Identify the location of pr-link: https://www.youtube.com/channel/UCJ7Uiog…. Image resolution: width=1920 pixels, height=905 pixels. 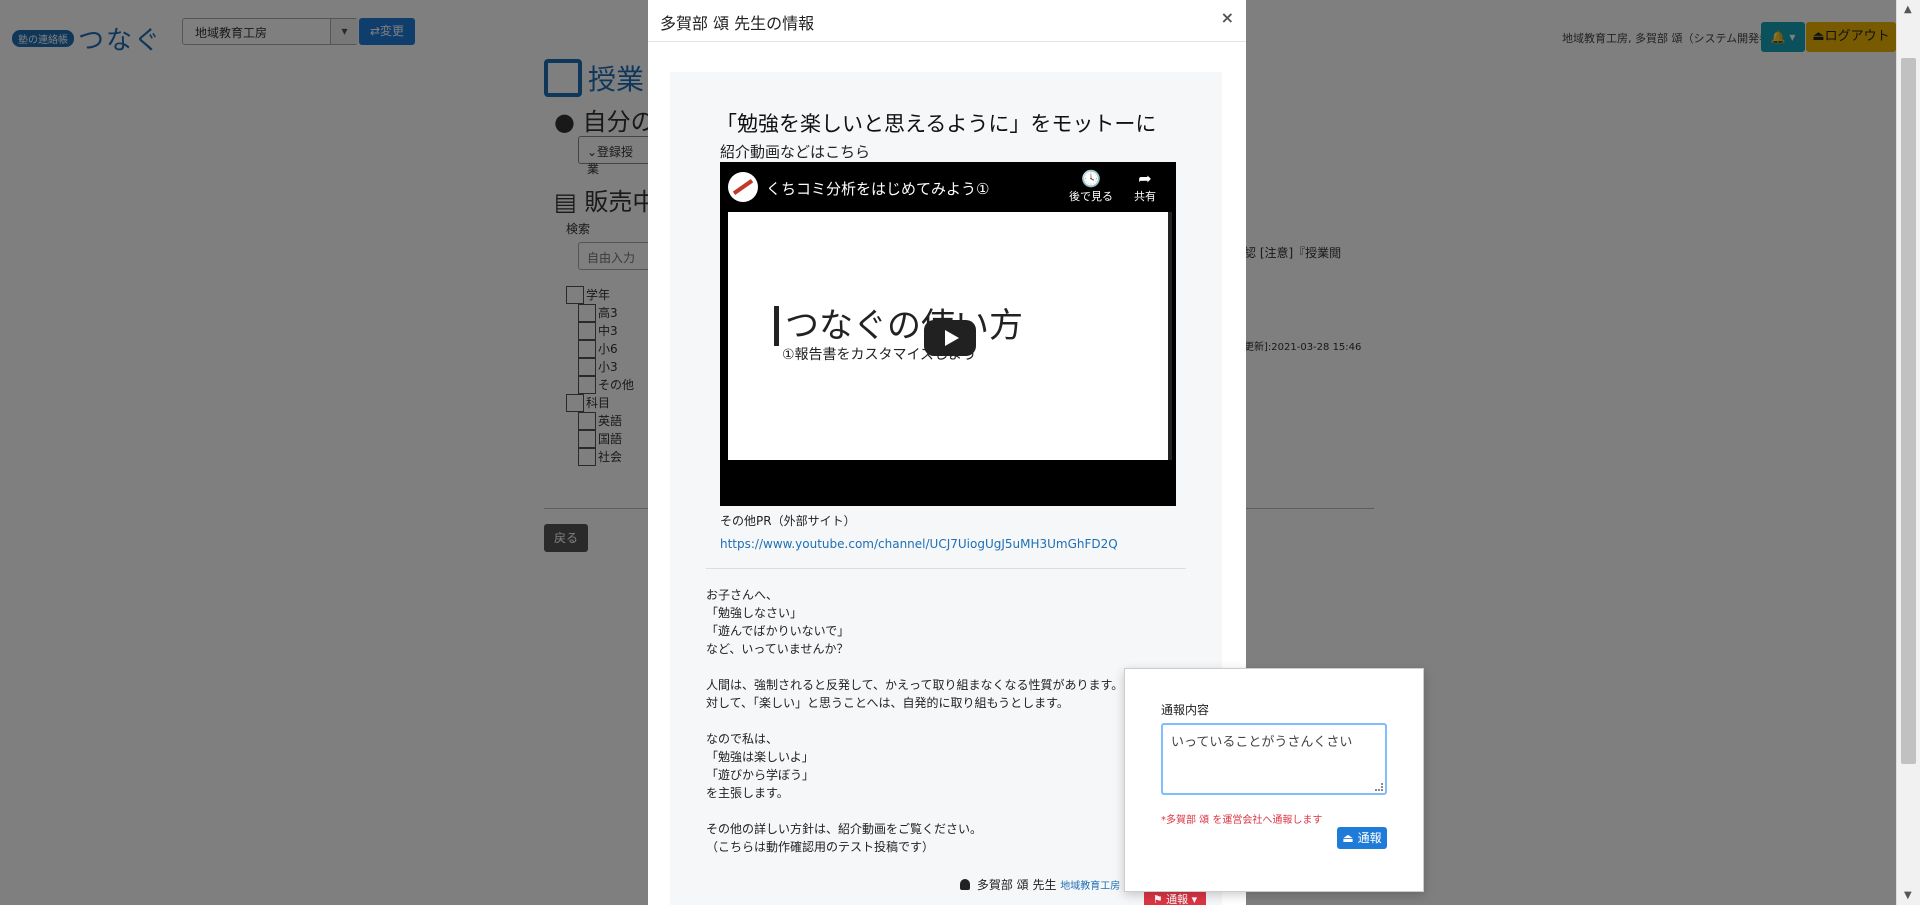
(919, 544).